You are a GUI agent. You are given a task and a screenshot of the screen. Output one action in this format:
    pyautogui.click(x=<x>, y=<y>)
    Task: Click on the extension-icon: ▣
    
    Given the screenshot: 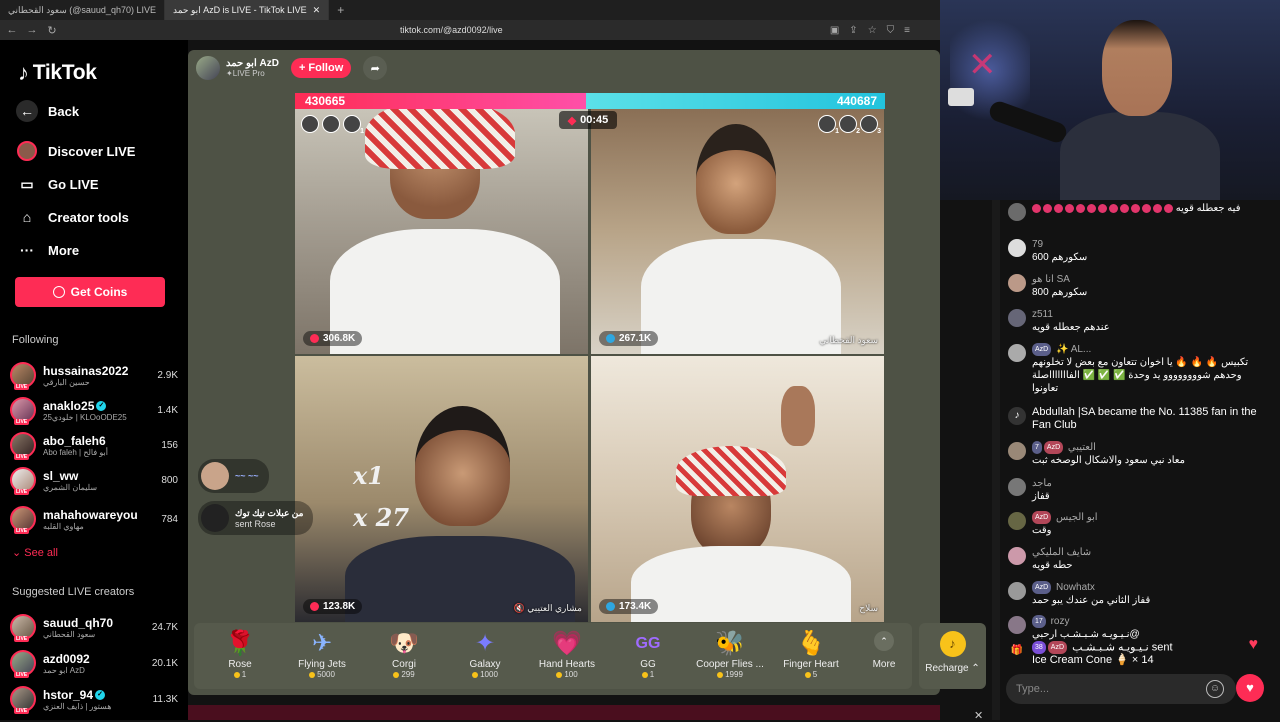 What is the action you would take?
    pyautogui.click(x=834, y=30)
    